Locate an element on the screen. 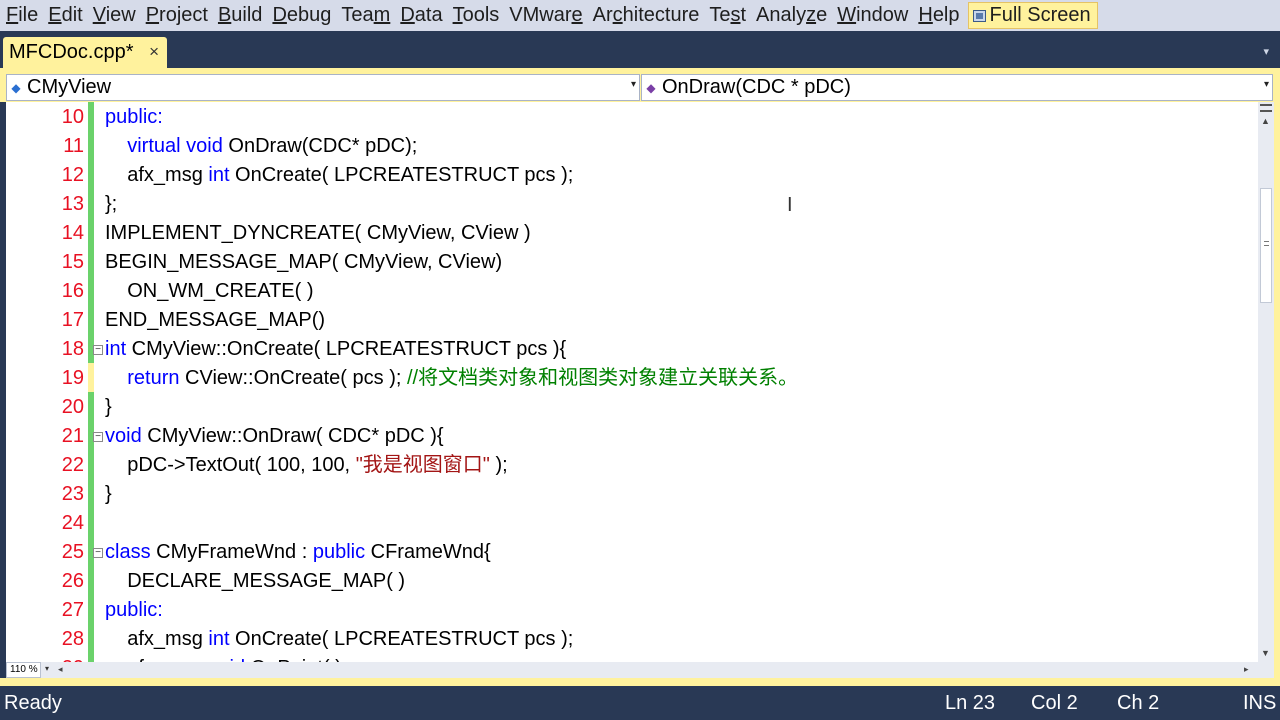 The height and width of the screenshot is (720, 1280). code-text: END_MESSAGE_MAP() is located at coordinates (215, 320).